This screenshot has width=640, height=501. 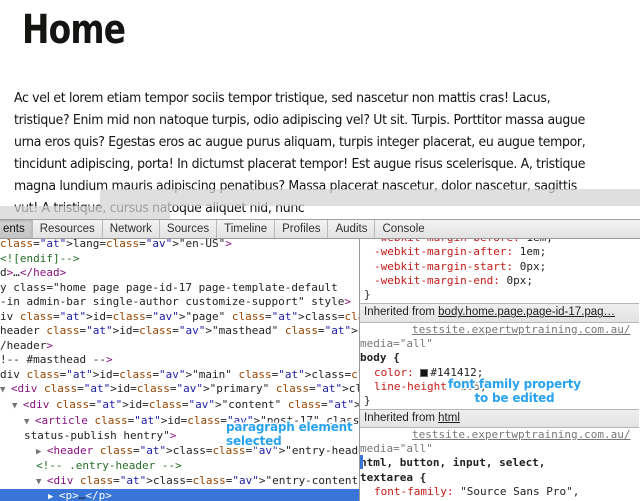 What do you see at coordinates (302, 229) in the screenshot?
I see `devtools-tab-profiles: Profiles` at bounding box center [302, 229].